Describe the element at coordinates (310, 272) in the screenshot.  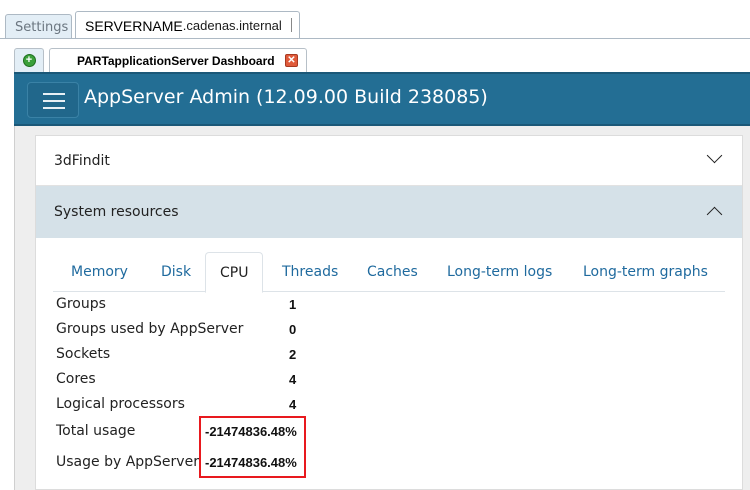
I see `tab-threads: Threads` at that location.